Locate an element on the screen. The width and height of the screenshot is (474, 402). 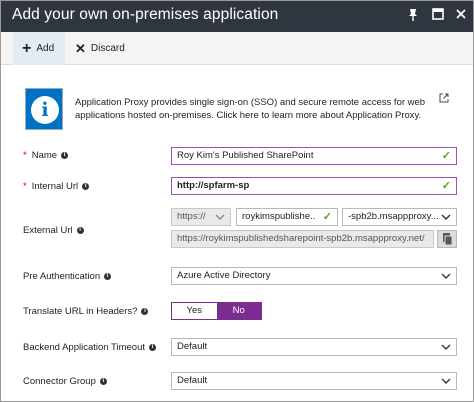
pin-icon is located at coordinates (413, 16).